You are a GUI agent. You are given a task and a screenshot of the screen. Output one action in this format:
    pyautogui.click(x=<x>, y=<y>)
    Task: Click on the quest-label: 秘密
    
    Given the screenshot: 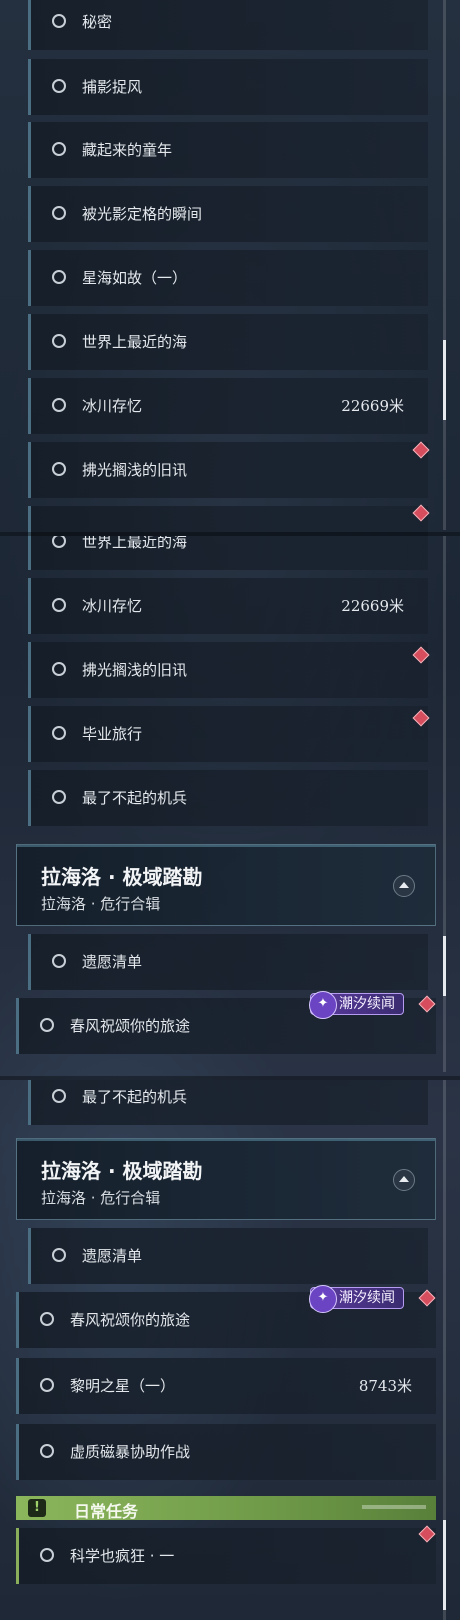 What is the action you would take?
    pyautogui.click(x=97, y=22)
    